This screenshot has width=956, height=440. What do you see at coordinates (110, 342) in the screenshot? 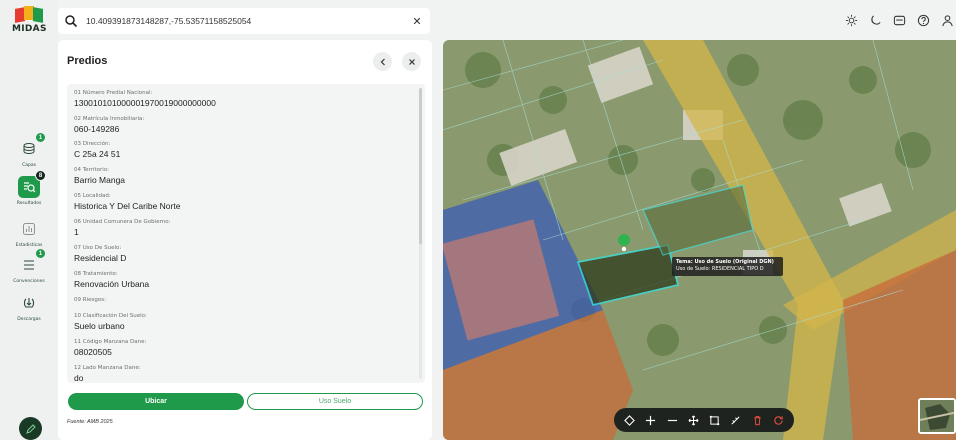
I see `field-label: 11 Código Manzana Dane:` at bounding box center [110, 342].